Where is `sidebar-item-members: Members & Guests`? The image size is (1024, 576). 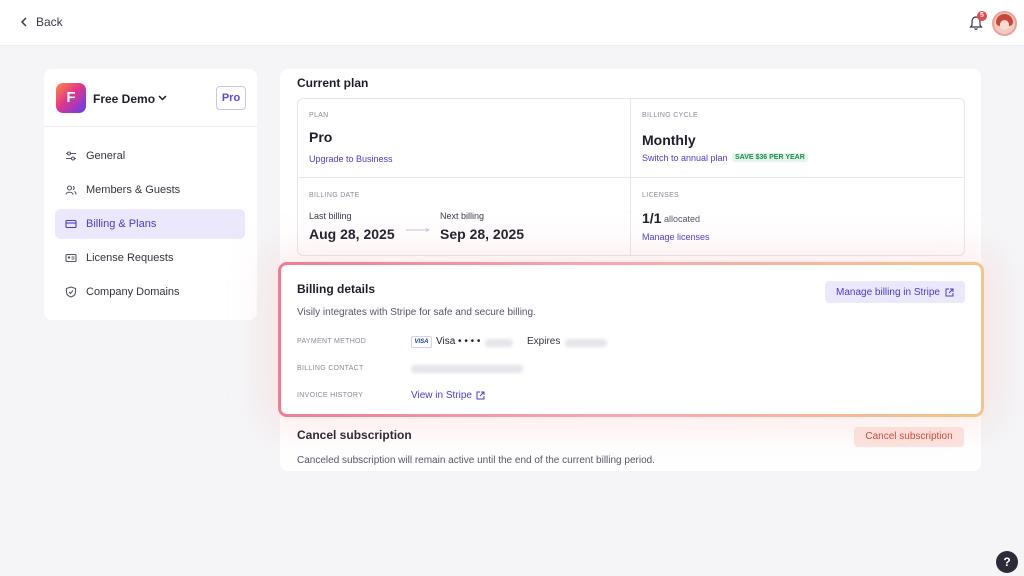 sidebar-item-members: Members & Guests is located at coordinates (150, 190).